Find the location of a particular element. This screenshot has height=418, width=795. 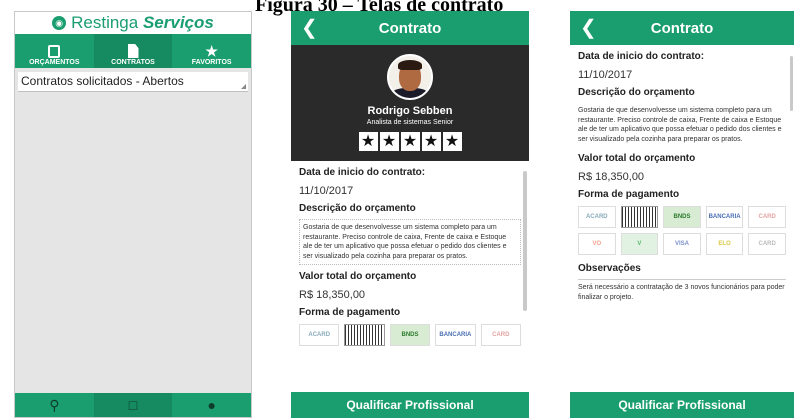

avatar is located at coordinates (410, 77).